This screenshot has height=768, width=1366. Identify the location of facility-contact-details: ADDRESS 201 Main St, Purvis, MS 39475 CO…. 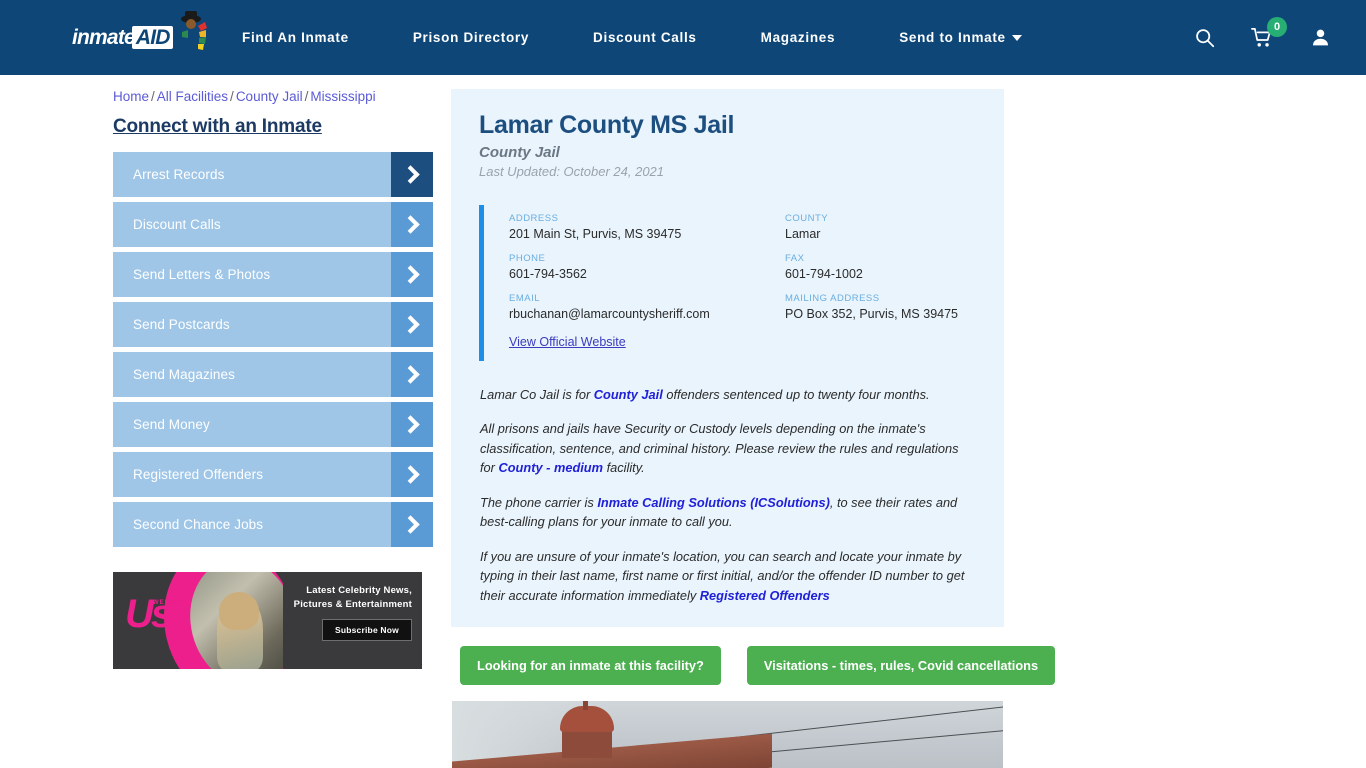
(727, 283).